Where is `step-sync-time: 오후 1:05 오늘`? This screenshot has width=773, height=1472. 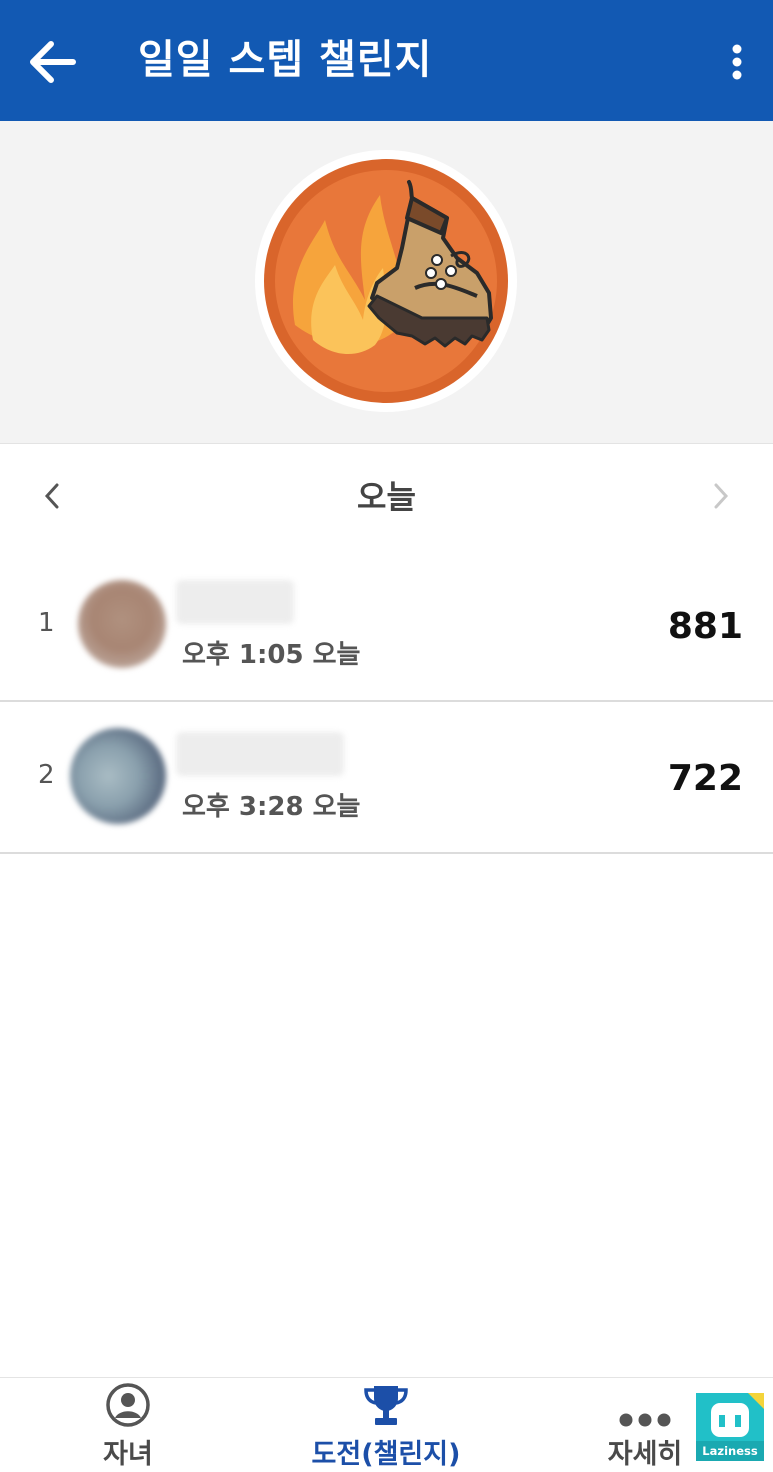 step-sync-time: 오후 1:05 오늘 is located at coordinates (271, 655).